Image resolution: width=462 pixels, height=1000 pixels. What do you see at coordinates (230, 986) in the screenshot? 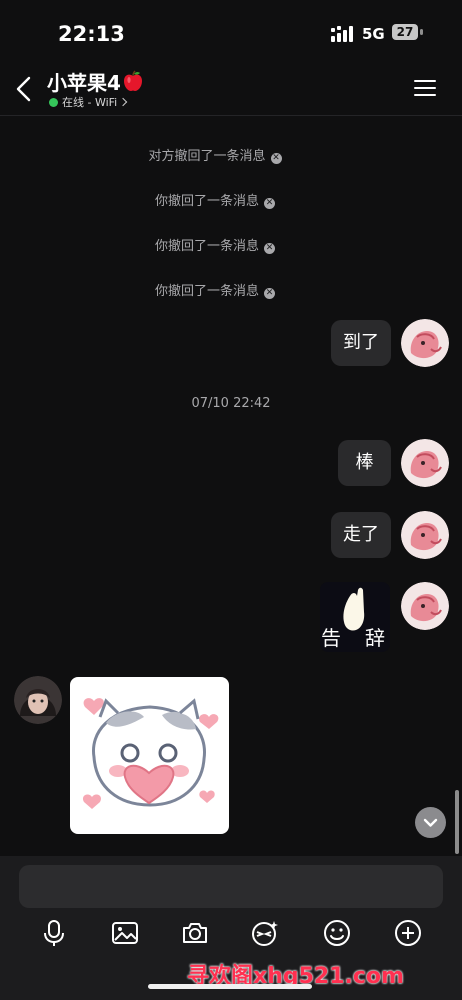
I see `home-indicator` at bounding box center [230, 986].